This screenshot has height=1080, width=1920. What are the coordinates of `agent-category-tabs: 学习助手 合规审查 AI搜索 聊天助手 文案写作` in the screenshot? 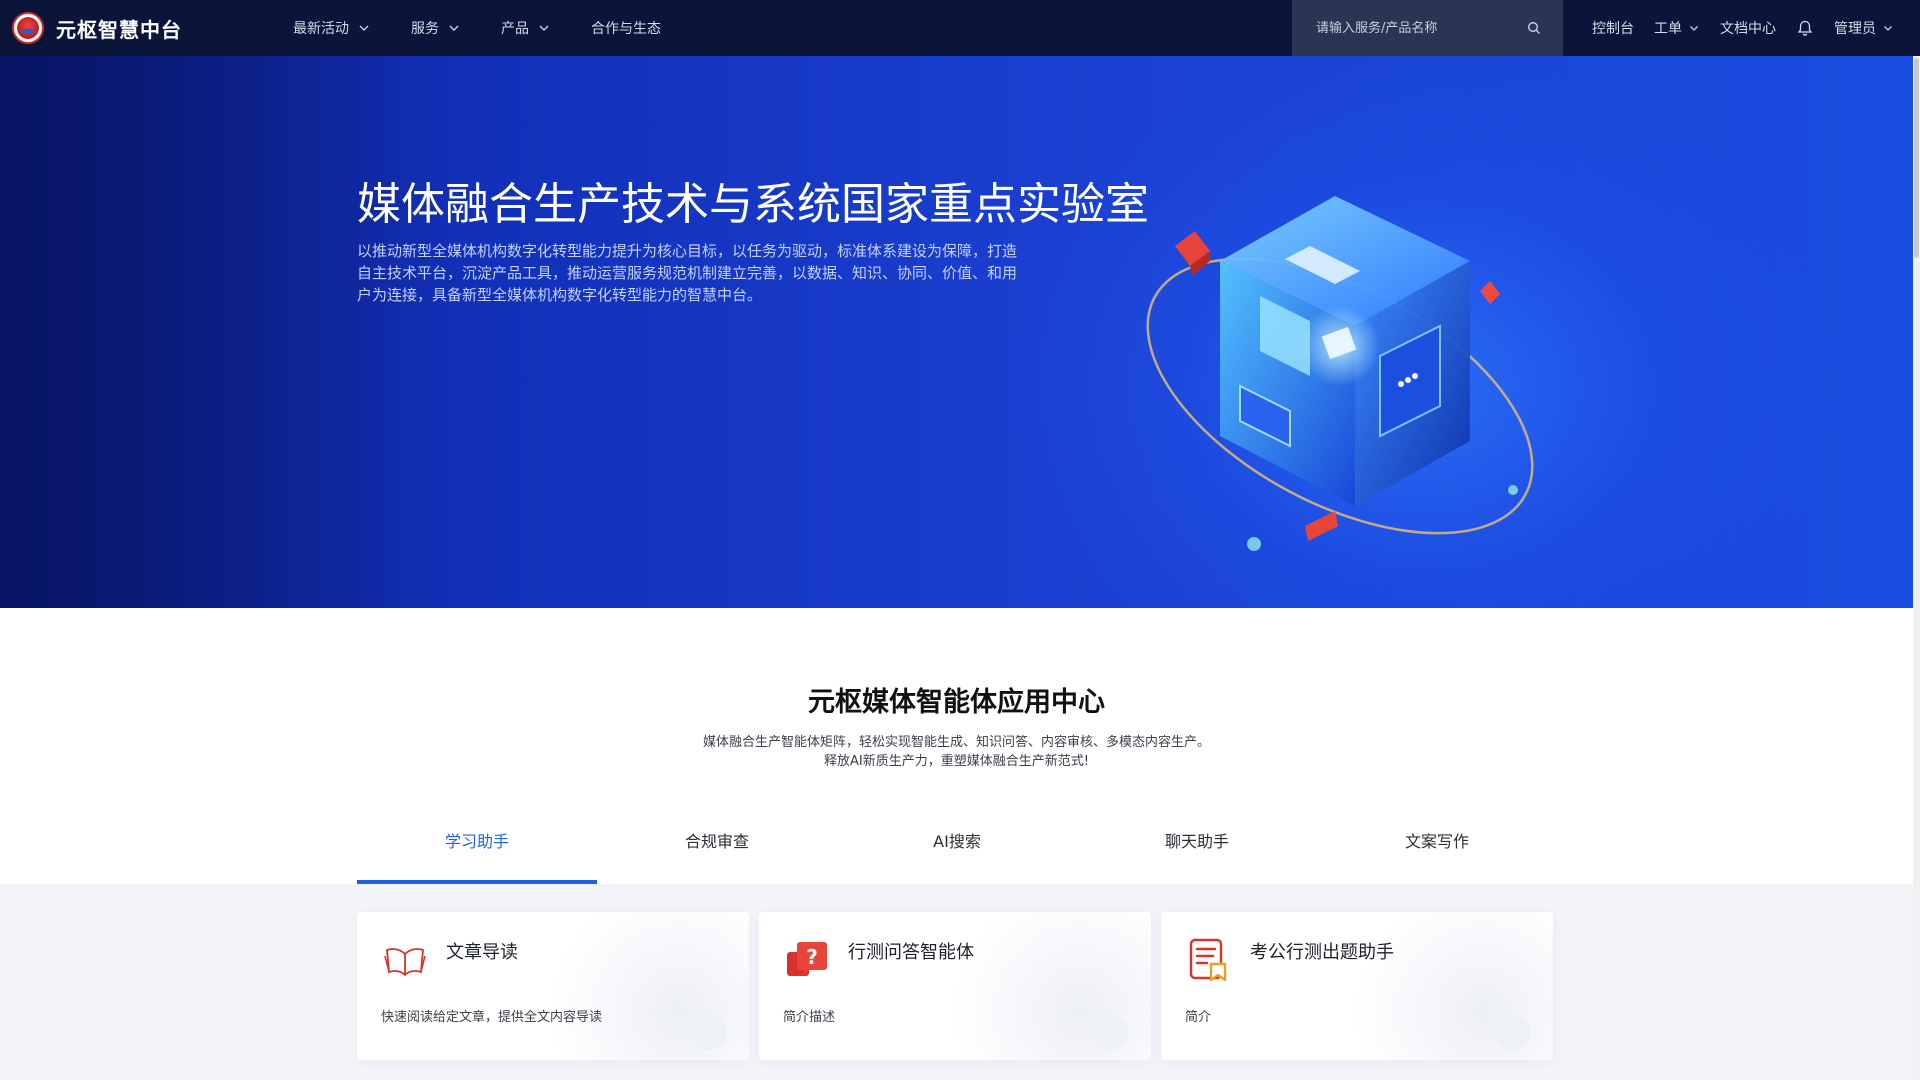 It's located at (957, 846).